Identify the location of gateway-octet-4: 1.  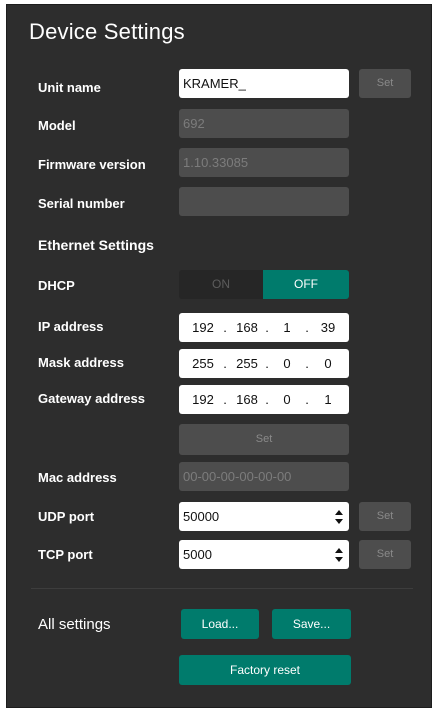
(328, 399).